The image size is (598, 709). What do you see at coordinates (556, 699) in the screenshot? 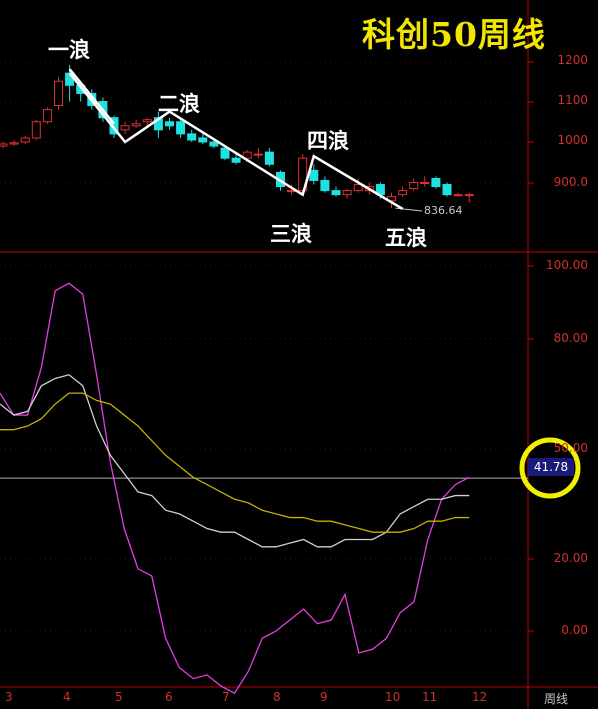
I see `period-label: 周线` at bounding box center [556, 699].